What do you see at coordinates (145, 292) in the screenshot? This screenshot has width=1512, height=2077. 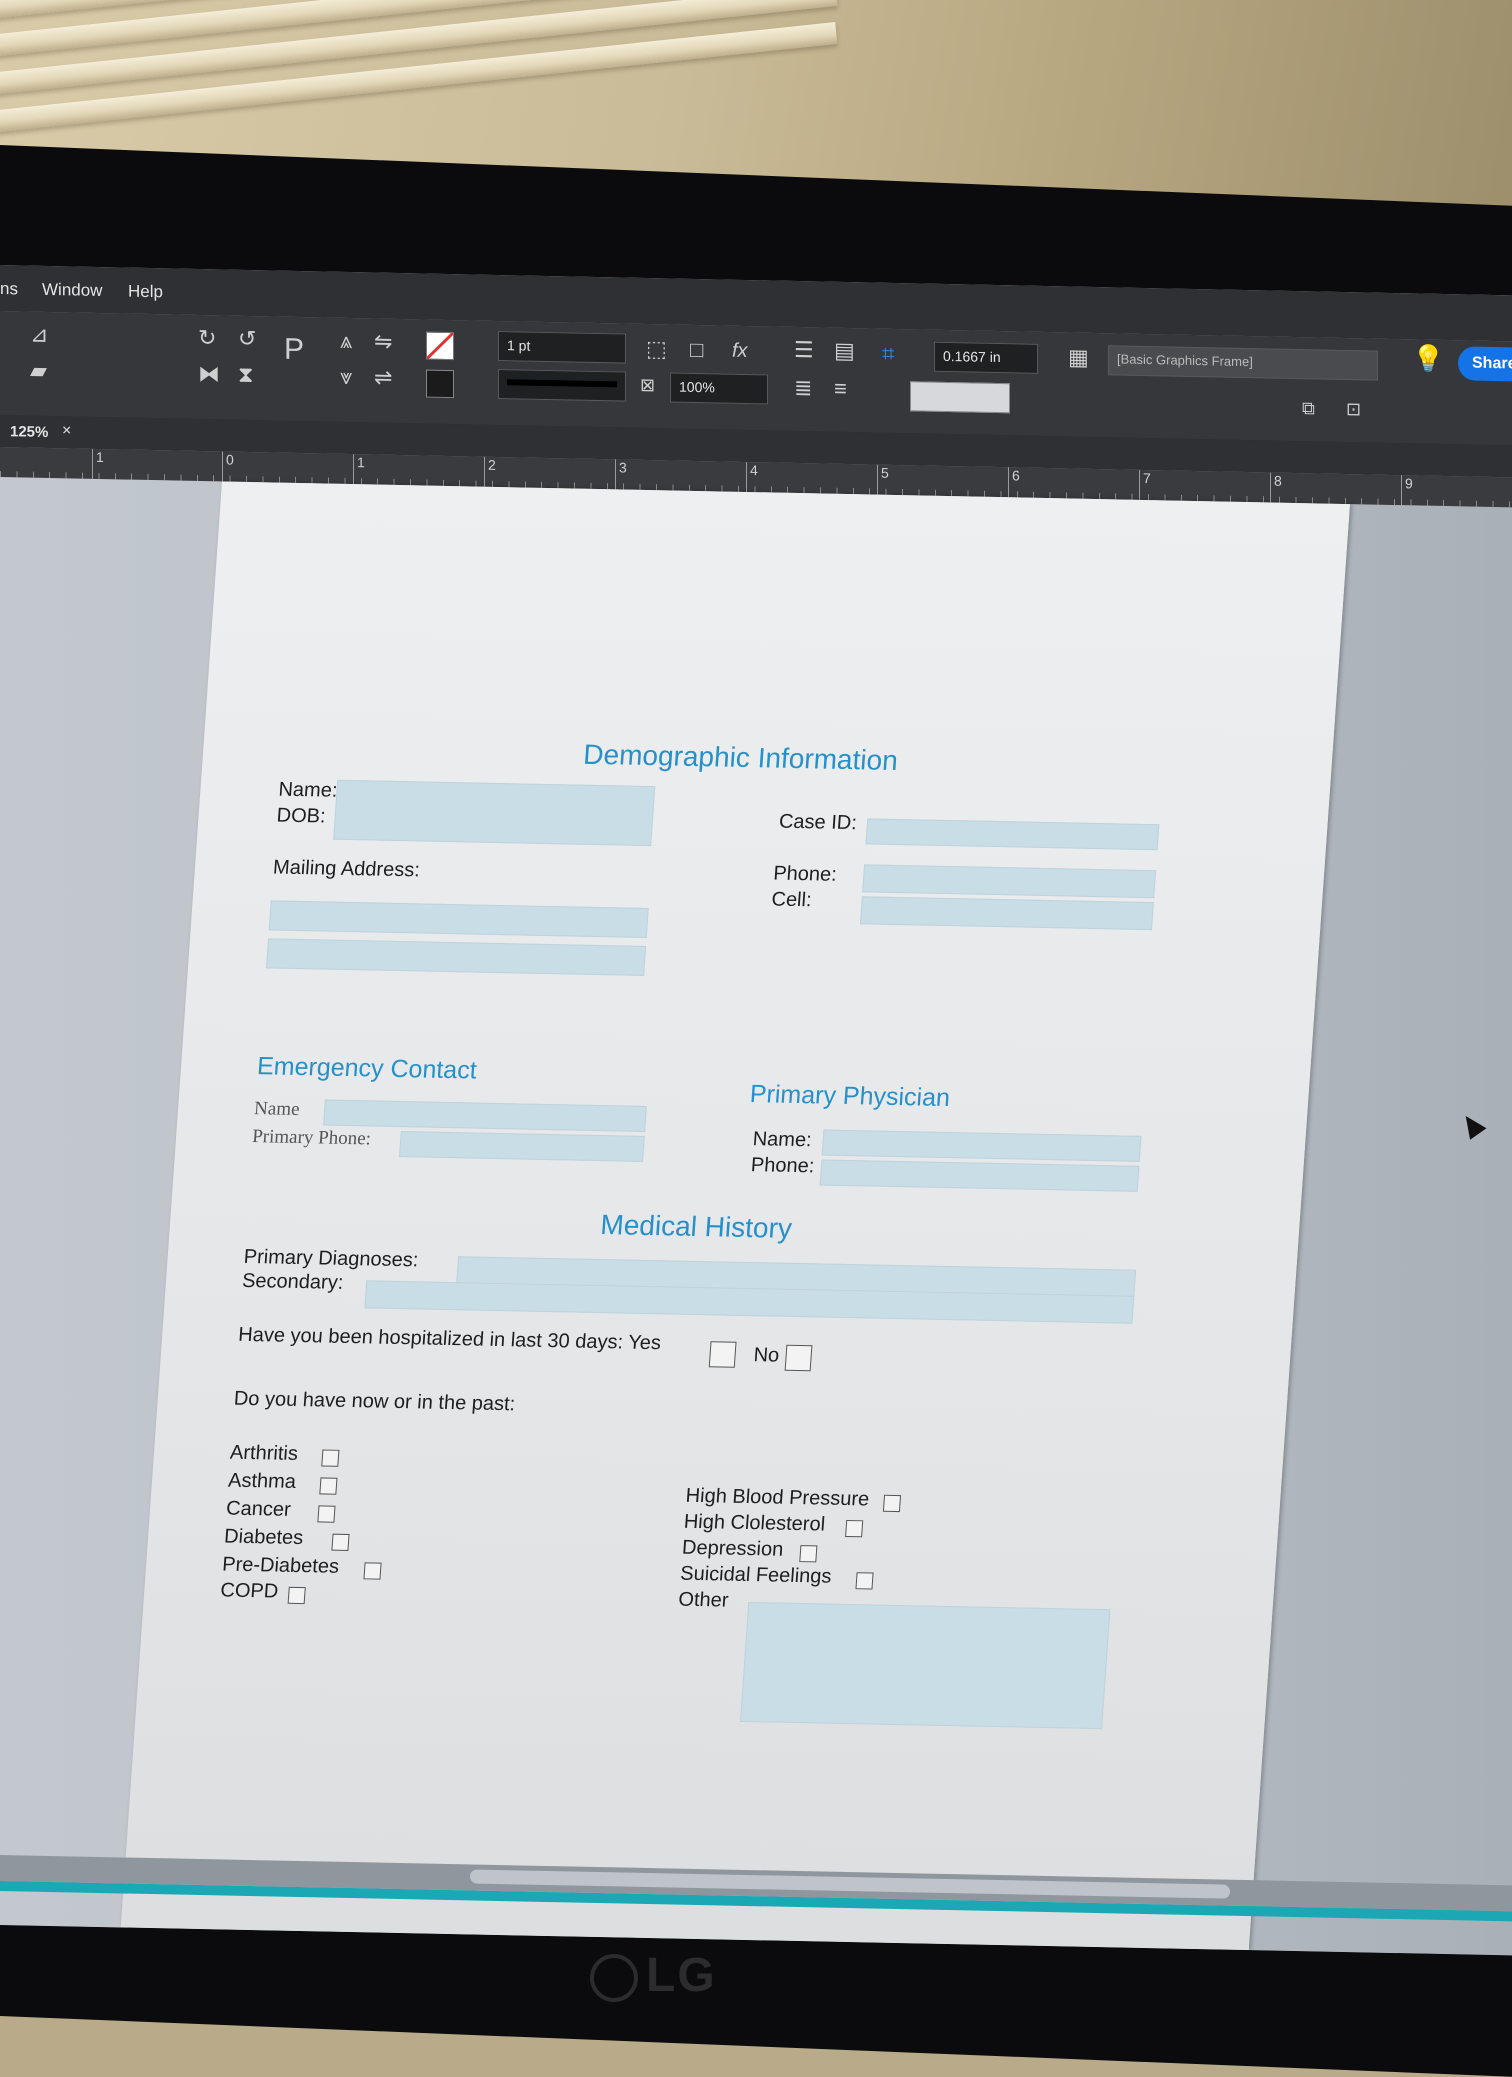 I see `menu-item-help: Help` at bounding box center [145, 292].